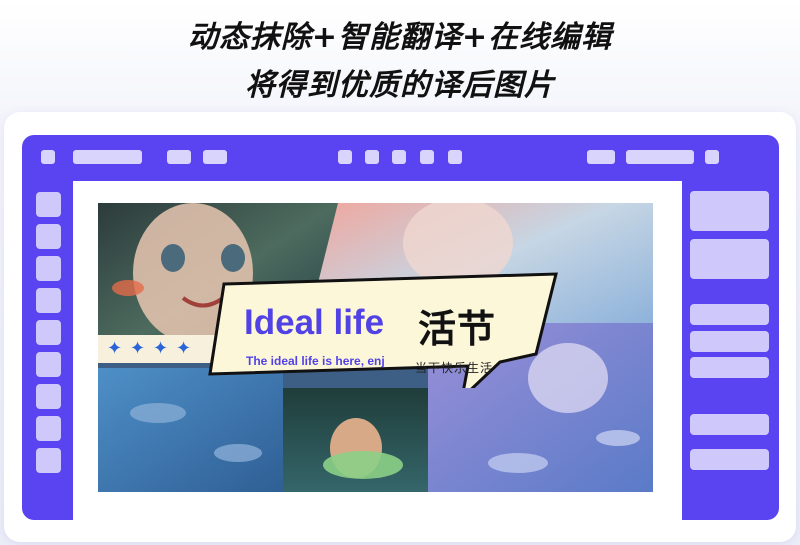  Describe the element at coordinates (454, 367) in the screenshot. I see `poster-subtitle-cn: 当下快乐生活` at that location.